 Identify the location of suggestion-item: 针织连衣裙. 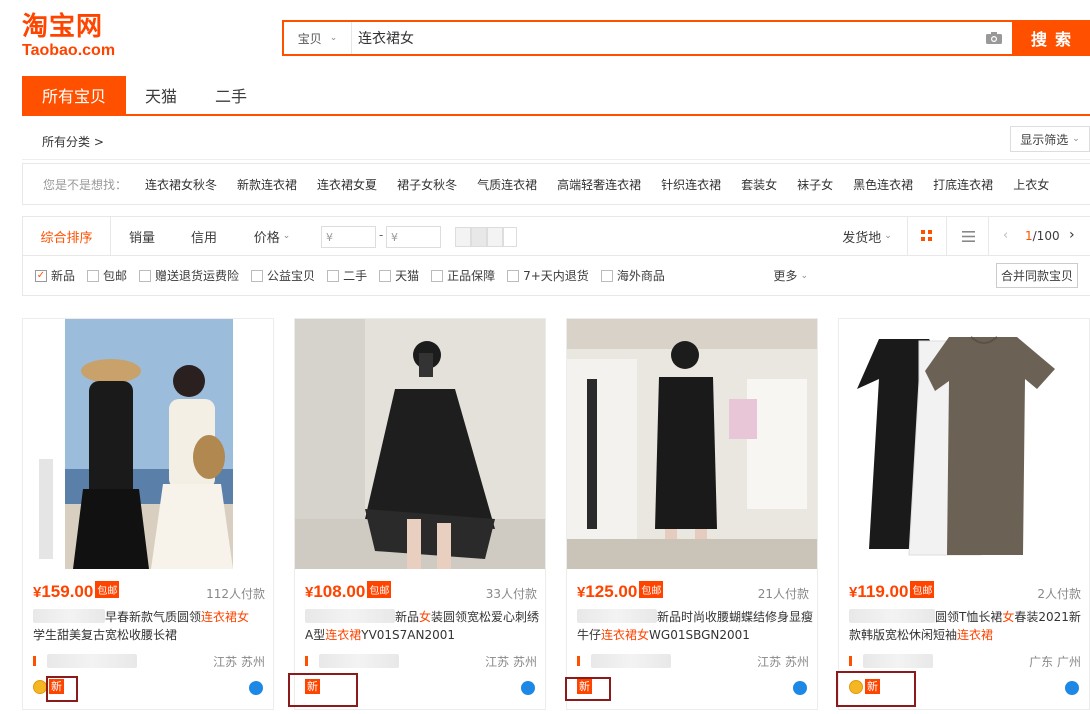
(691, 184).